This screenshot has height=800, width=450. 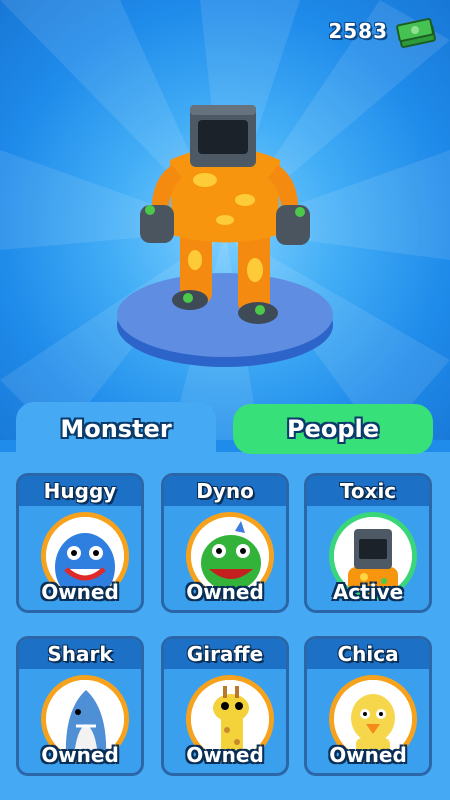 What do you see at coordinates (358, 31) in the screenshot?
I see `currency-amount: 2583` at bounding box center [358, 31].